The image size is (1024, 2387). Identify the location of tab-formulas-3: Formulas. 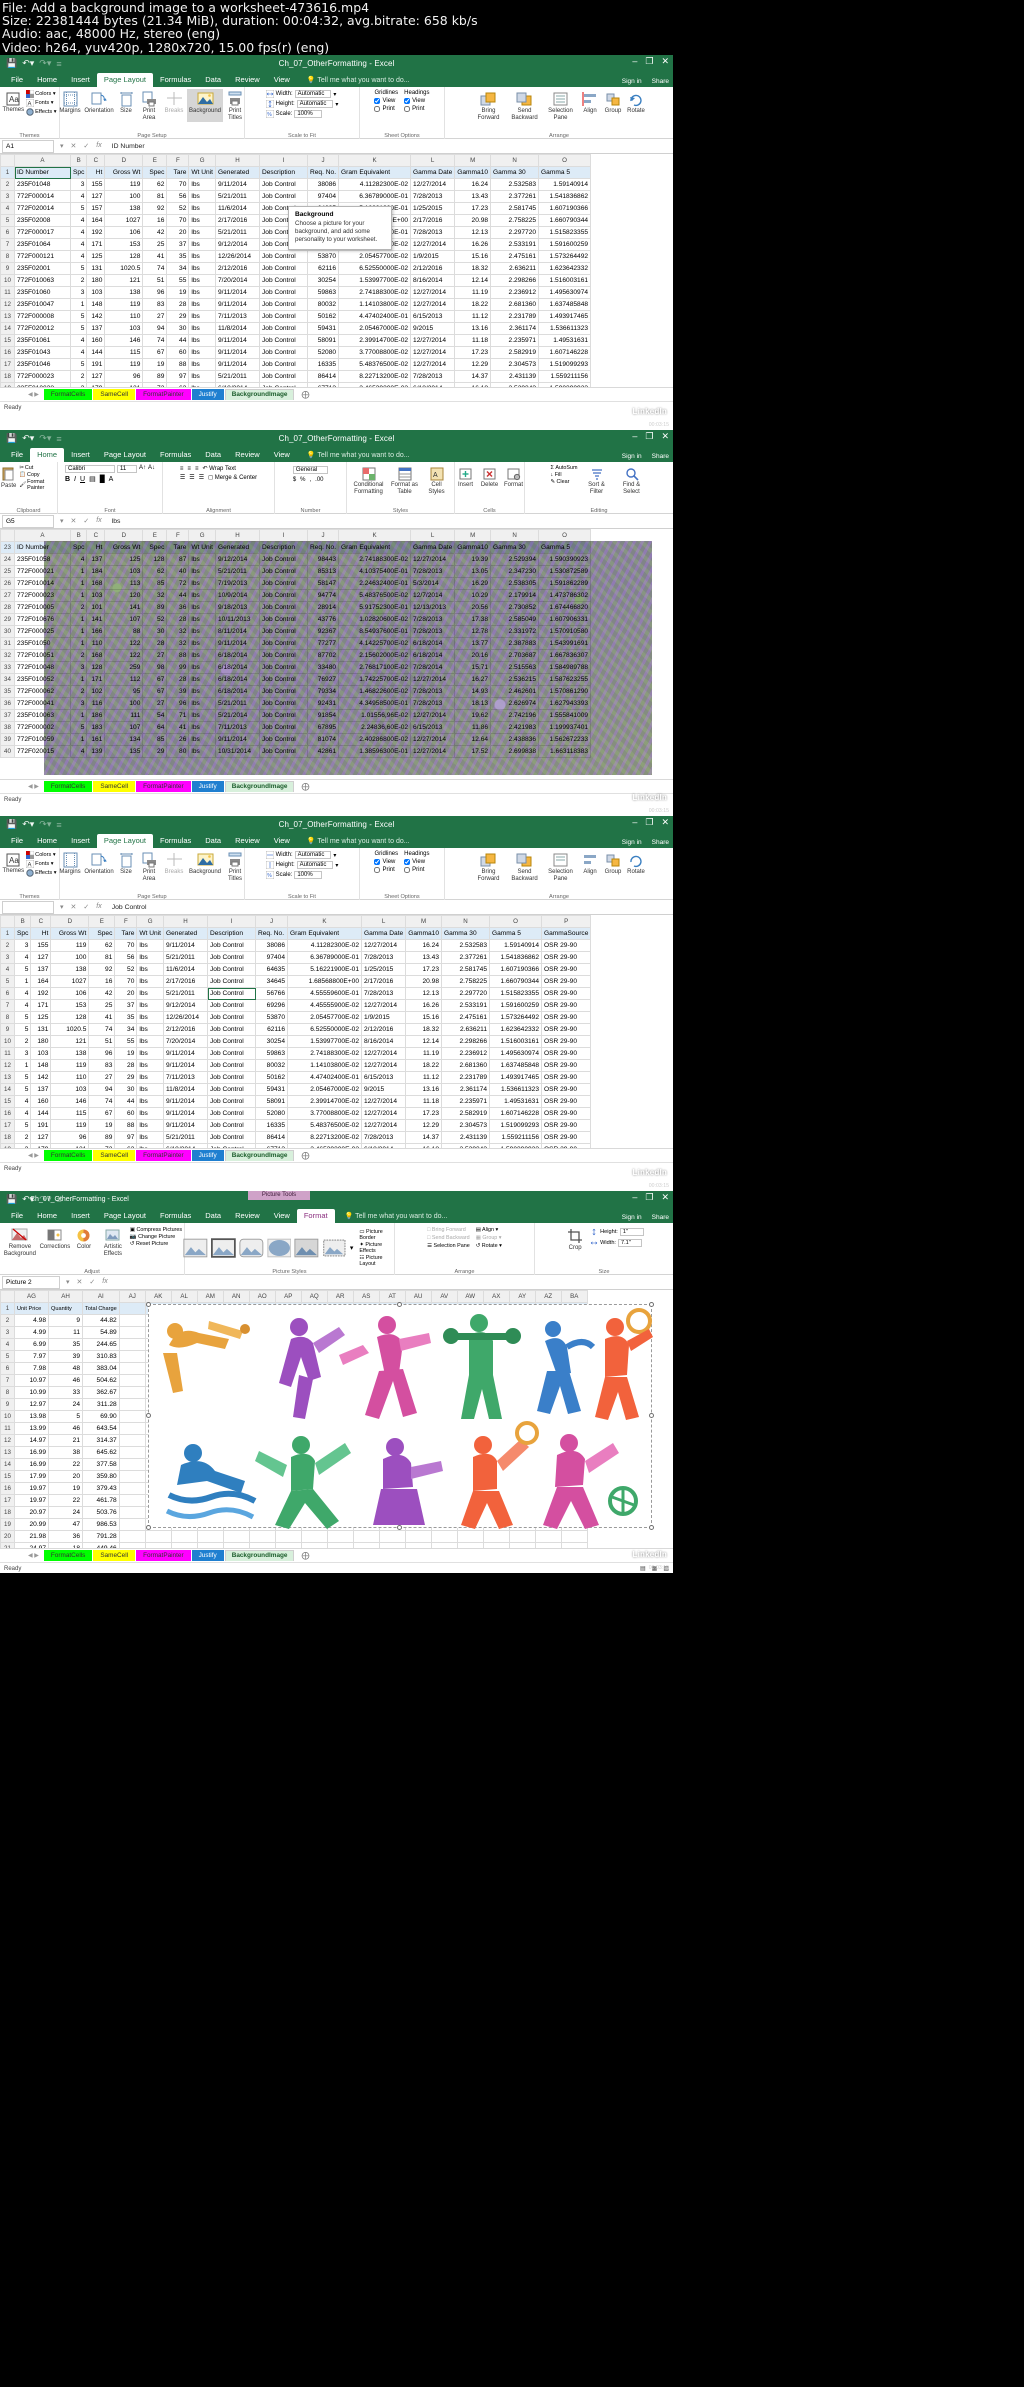
(175, 841).